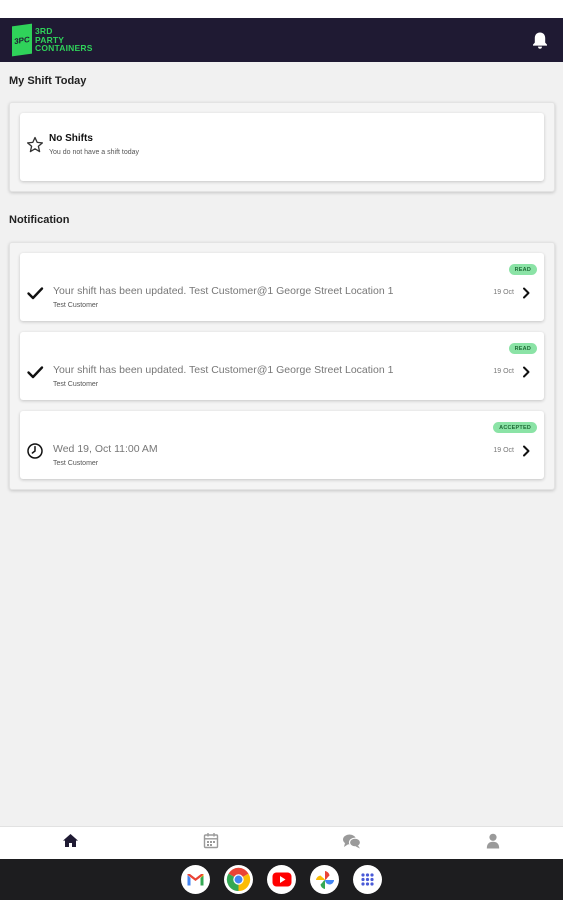 The height and width of the screenshot is (900, 563). Describe the element at coordinates (281, 40) in the screenshot. I see `app-header: 3PC 3RD PARTY CONTAINERS` at that location.